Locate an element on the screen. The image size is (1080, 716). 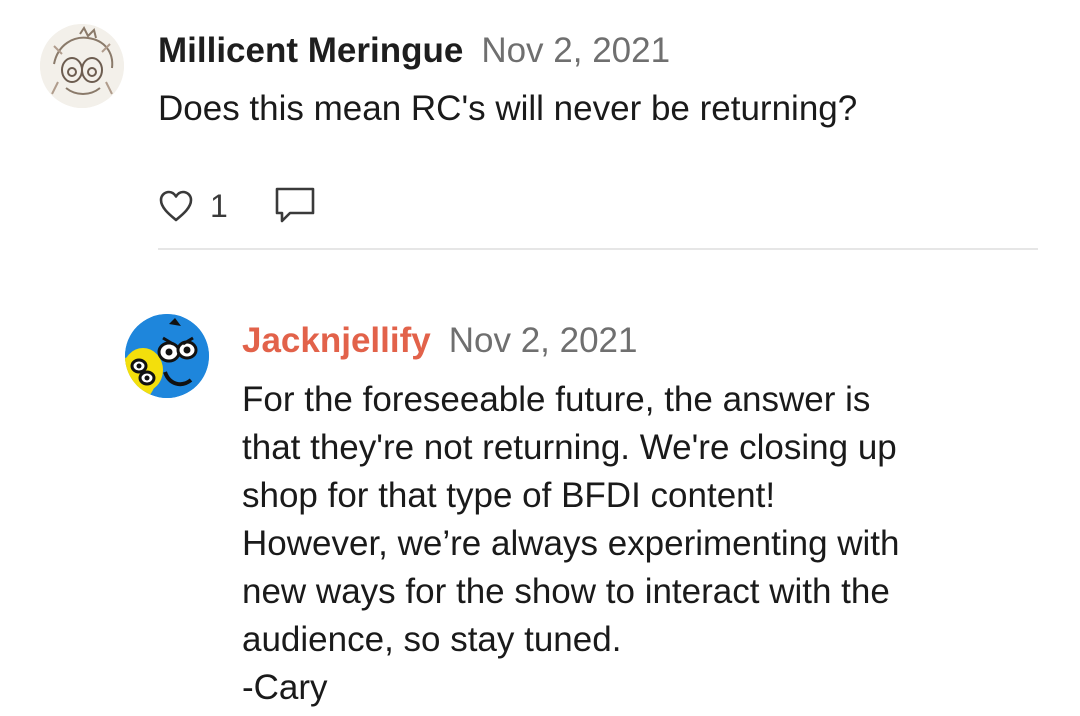
comment-line: However, we’re always experimenting with is located at coordinates (571, 543).